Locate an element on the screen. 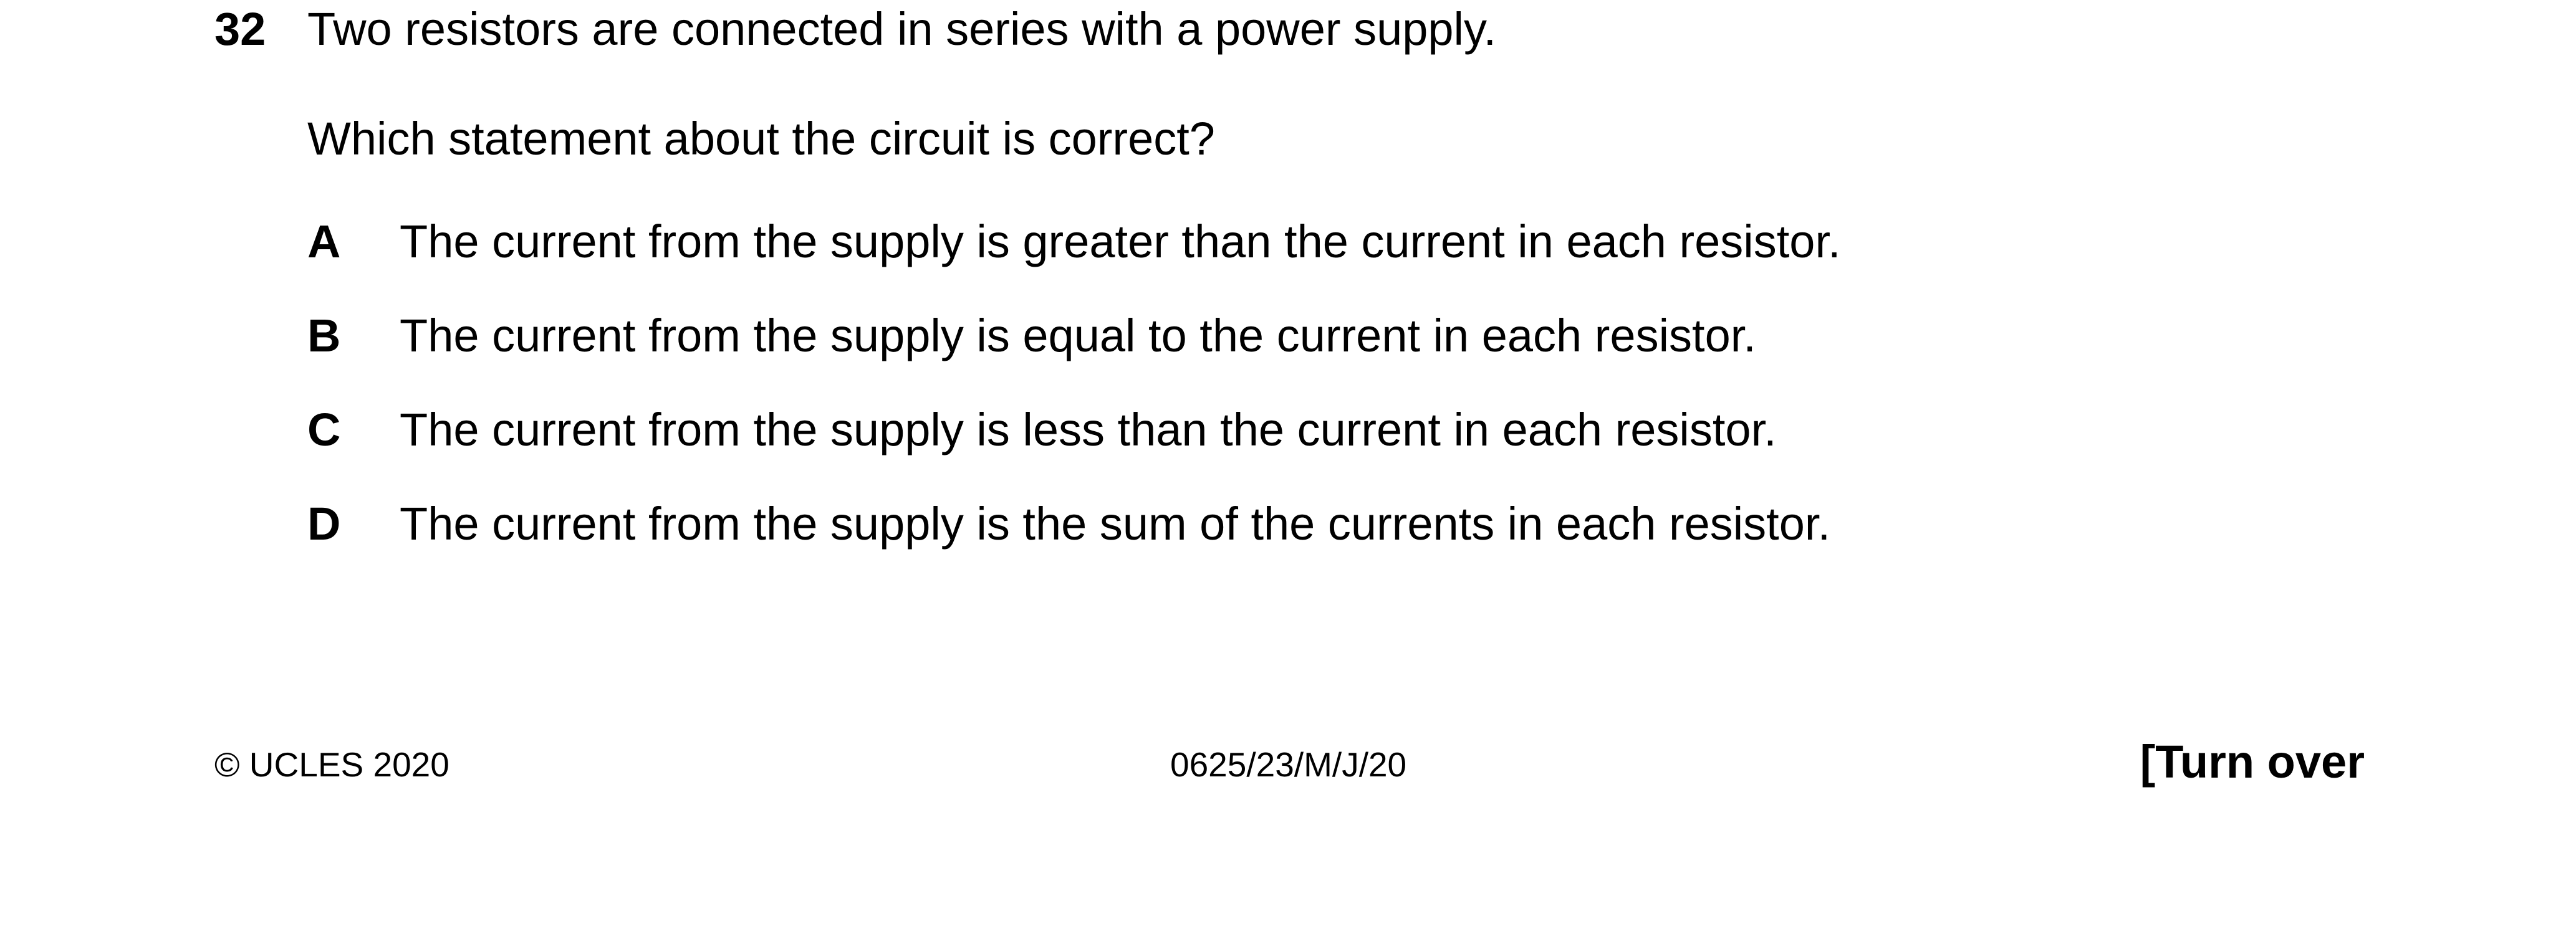 The image size is (2576, 944). option-letter: C is located at coordinates (324, 429).